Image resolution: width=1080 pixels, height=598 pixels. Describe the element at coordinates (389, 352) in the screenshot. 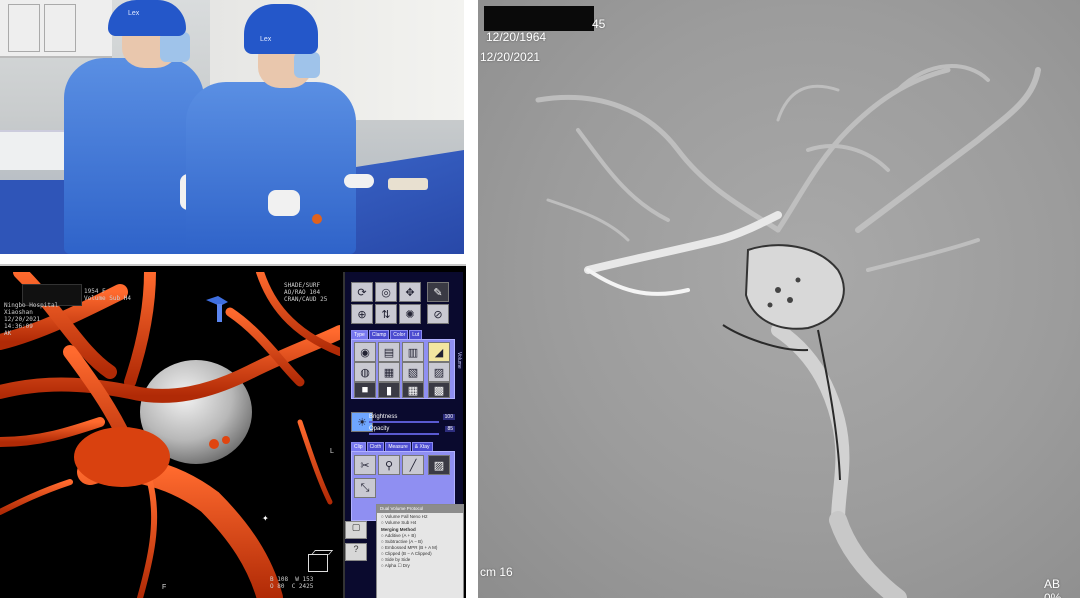

I see `render-mode-2-button: ▤` at that location.